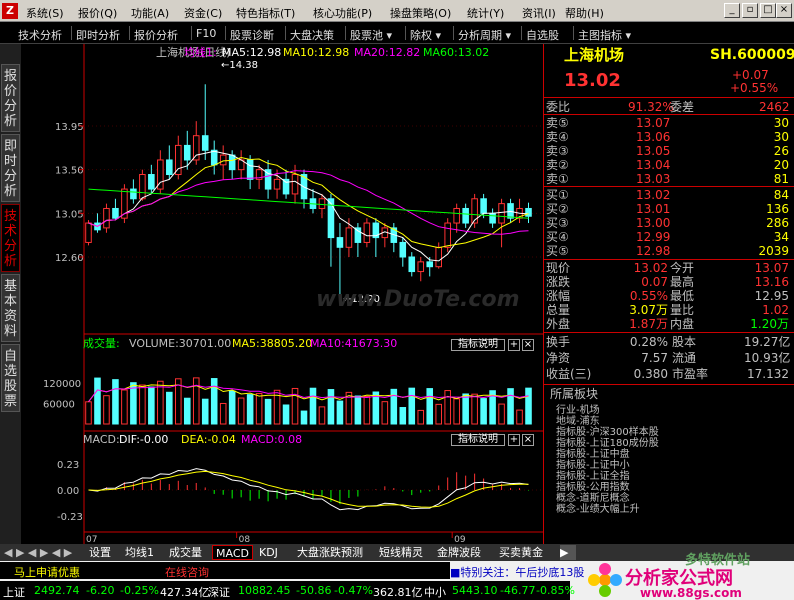  What do you see at coordinates (312, 35) in the screenshot?
I see `toolbar-item-5: 大盘决策` at bounding box center [312, 35].